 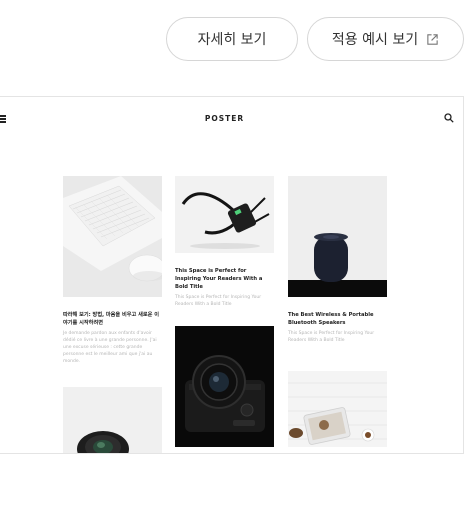 I want to click on post-image-camera, so click(x=224, y=386).